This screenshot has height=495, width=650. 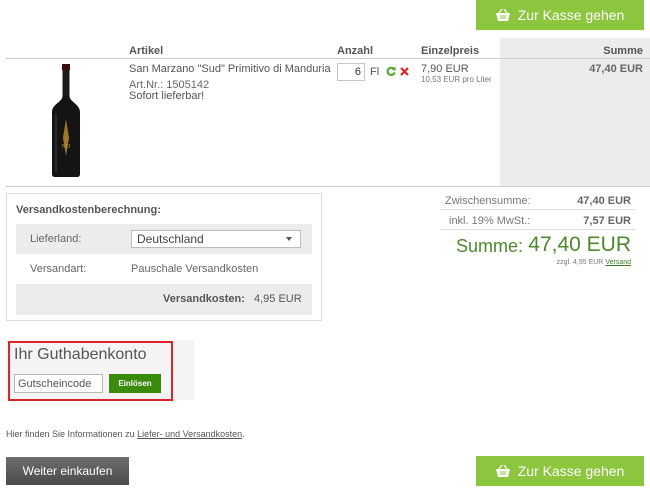 I want to click on wine-bottle-image: NO, so click(x=66, y=120).